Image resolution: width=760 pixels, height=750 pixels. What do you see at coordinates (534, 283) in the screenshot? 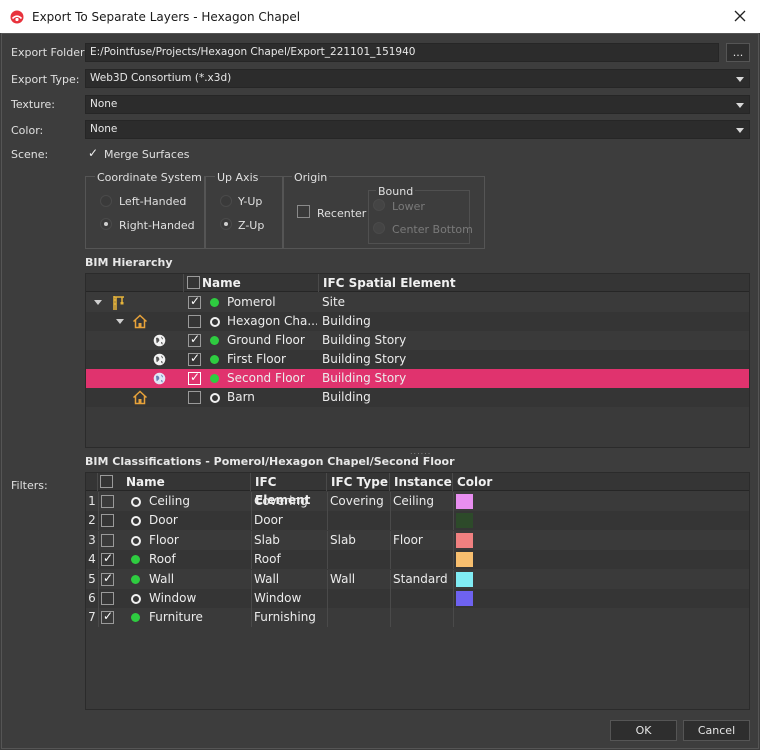
I see `hierarchy-header-element: IFC Spatial Element` at bounding box center [534, 283].